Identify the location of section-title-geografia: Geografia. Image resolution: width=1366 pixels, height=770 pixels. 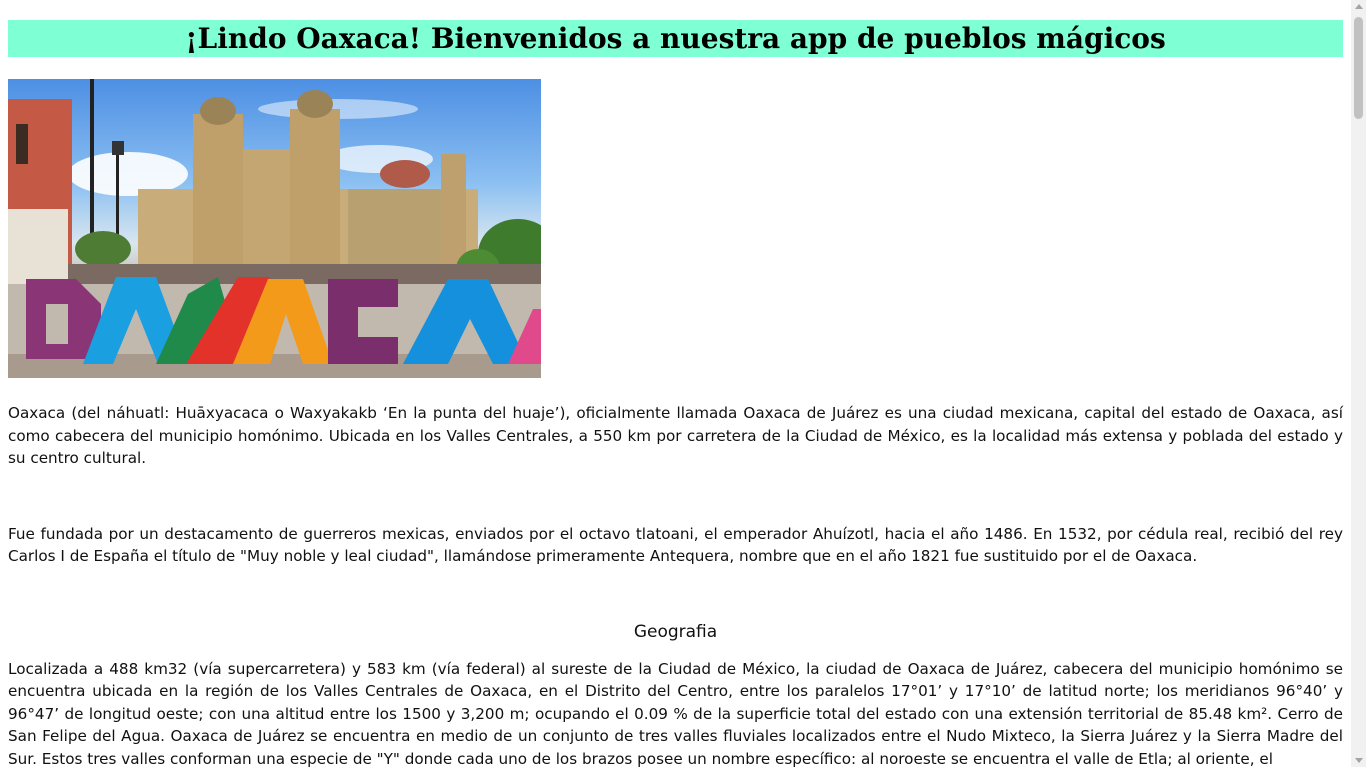
(675, 632).